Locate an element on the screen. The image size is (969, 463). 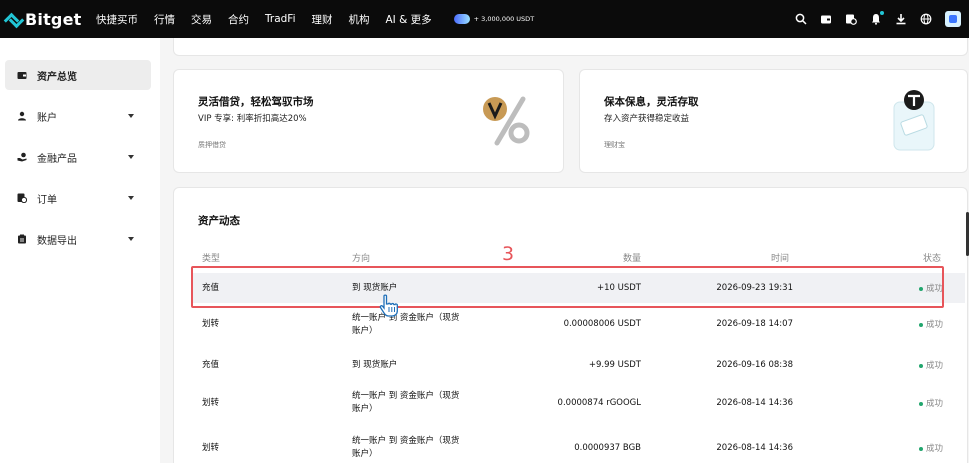
sidebar-item-label: 金融产品 is located at coordinates (57, 159).